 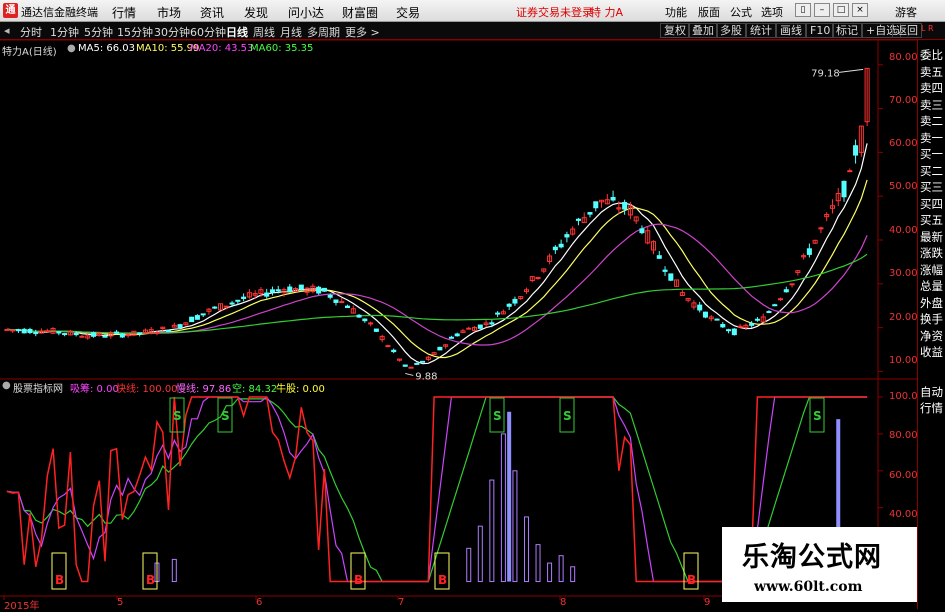 What do you see at coordinates (932, 204) in the screenshot?
I see `sidebar-item: 买四` at bounding box center [932, 204].